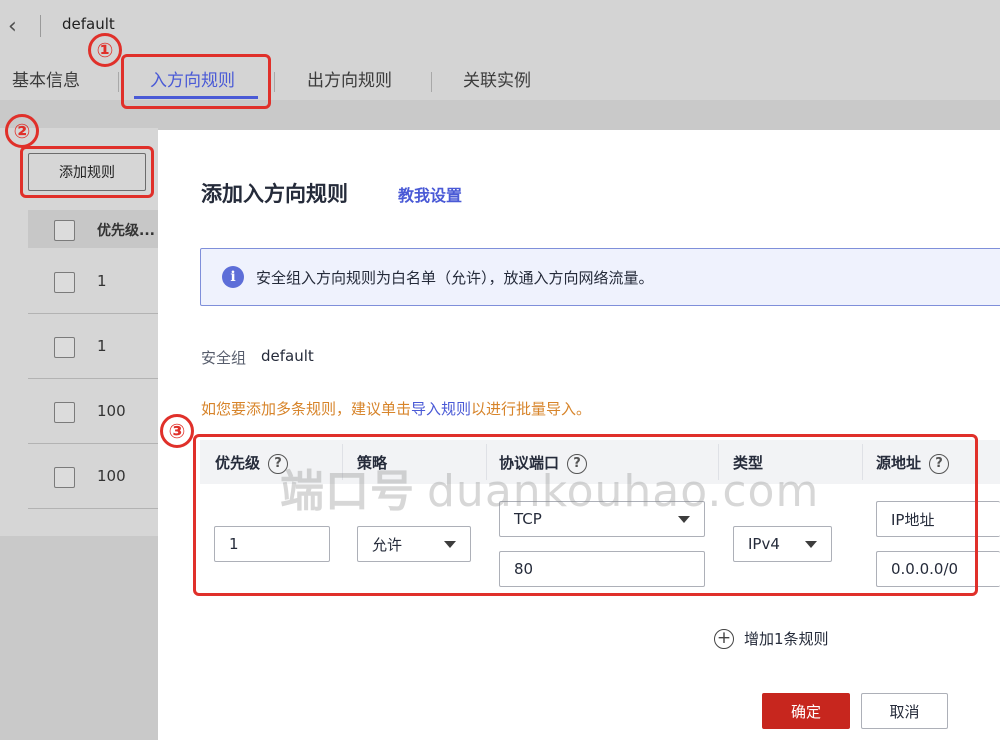 The width and height of the screenshot is (1000, 740). Describe the element at coordinates (177, 431) in the screenshot. I see `step-3-marker: ③` at that location.